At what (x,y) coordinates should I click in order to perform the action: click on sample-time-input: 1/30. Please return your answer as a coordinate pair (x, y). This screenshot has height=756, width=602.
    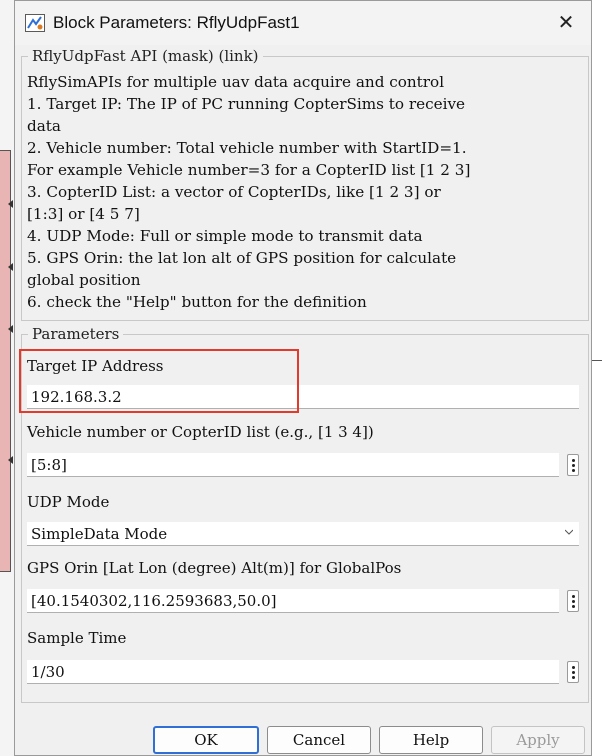
    Looking at the image, I should click on (293, 672).